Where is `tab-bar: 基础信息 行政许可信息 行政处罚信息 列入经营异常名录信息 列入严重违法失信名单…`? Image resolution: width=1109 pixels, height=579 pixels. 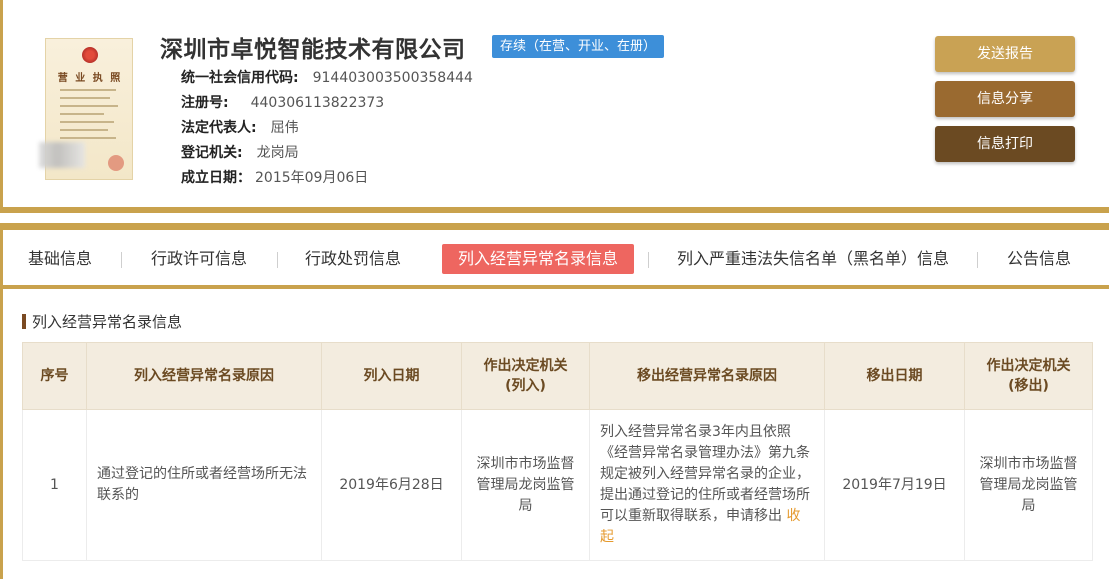 tab-bar: 基础信息 行政许可信息 行政处罚信息 列入经营异常名录信息 列入严重违法失信名单… is located at coordinates (554, 257).